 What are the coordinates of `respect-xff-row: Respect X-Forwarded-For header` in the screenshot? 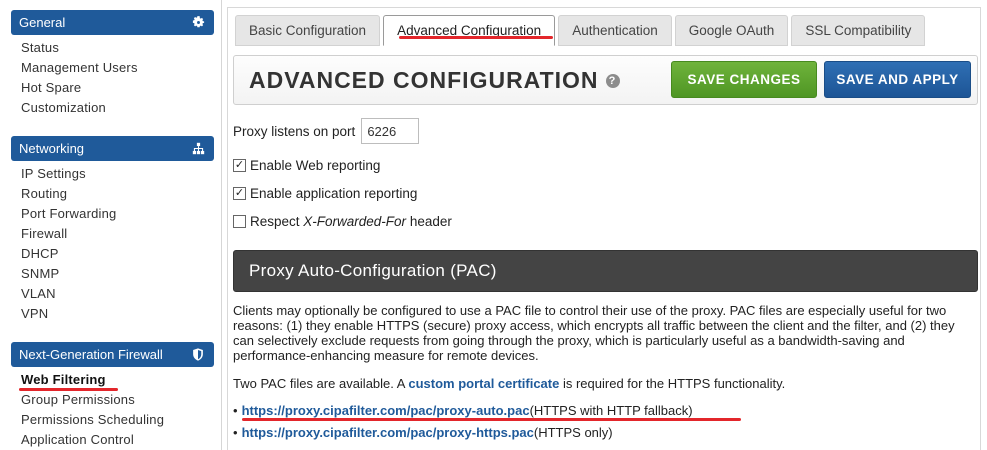 It's located at (342, 221).